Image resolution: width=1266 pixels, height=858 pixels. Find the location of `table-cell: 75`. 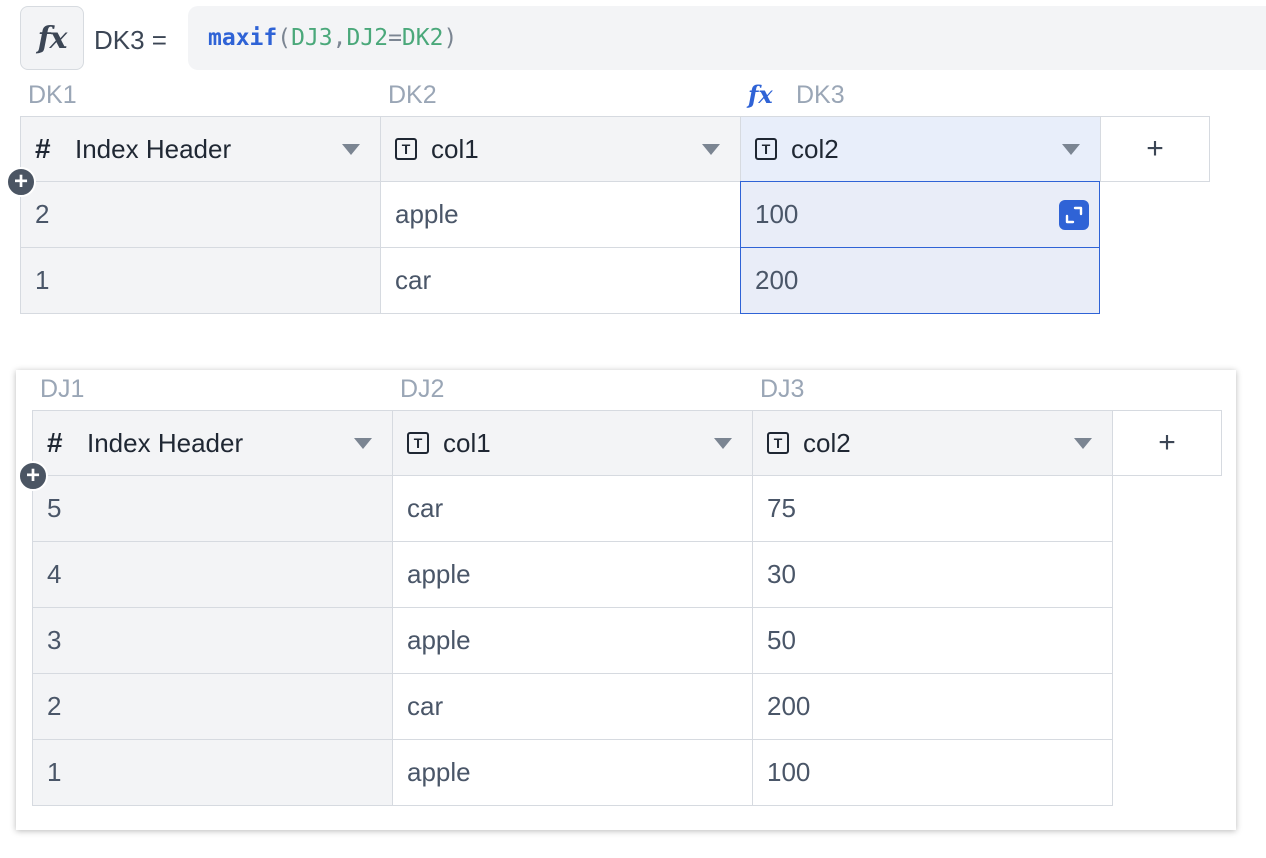

table-cell: 75 is located at coordinates (932, 508).